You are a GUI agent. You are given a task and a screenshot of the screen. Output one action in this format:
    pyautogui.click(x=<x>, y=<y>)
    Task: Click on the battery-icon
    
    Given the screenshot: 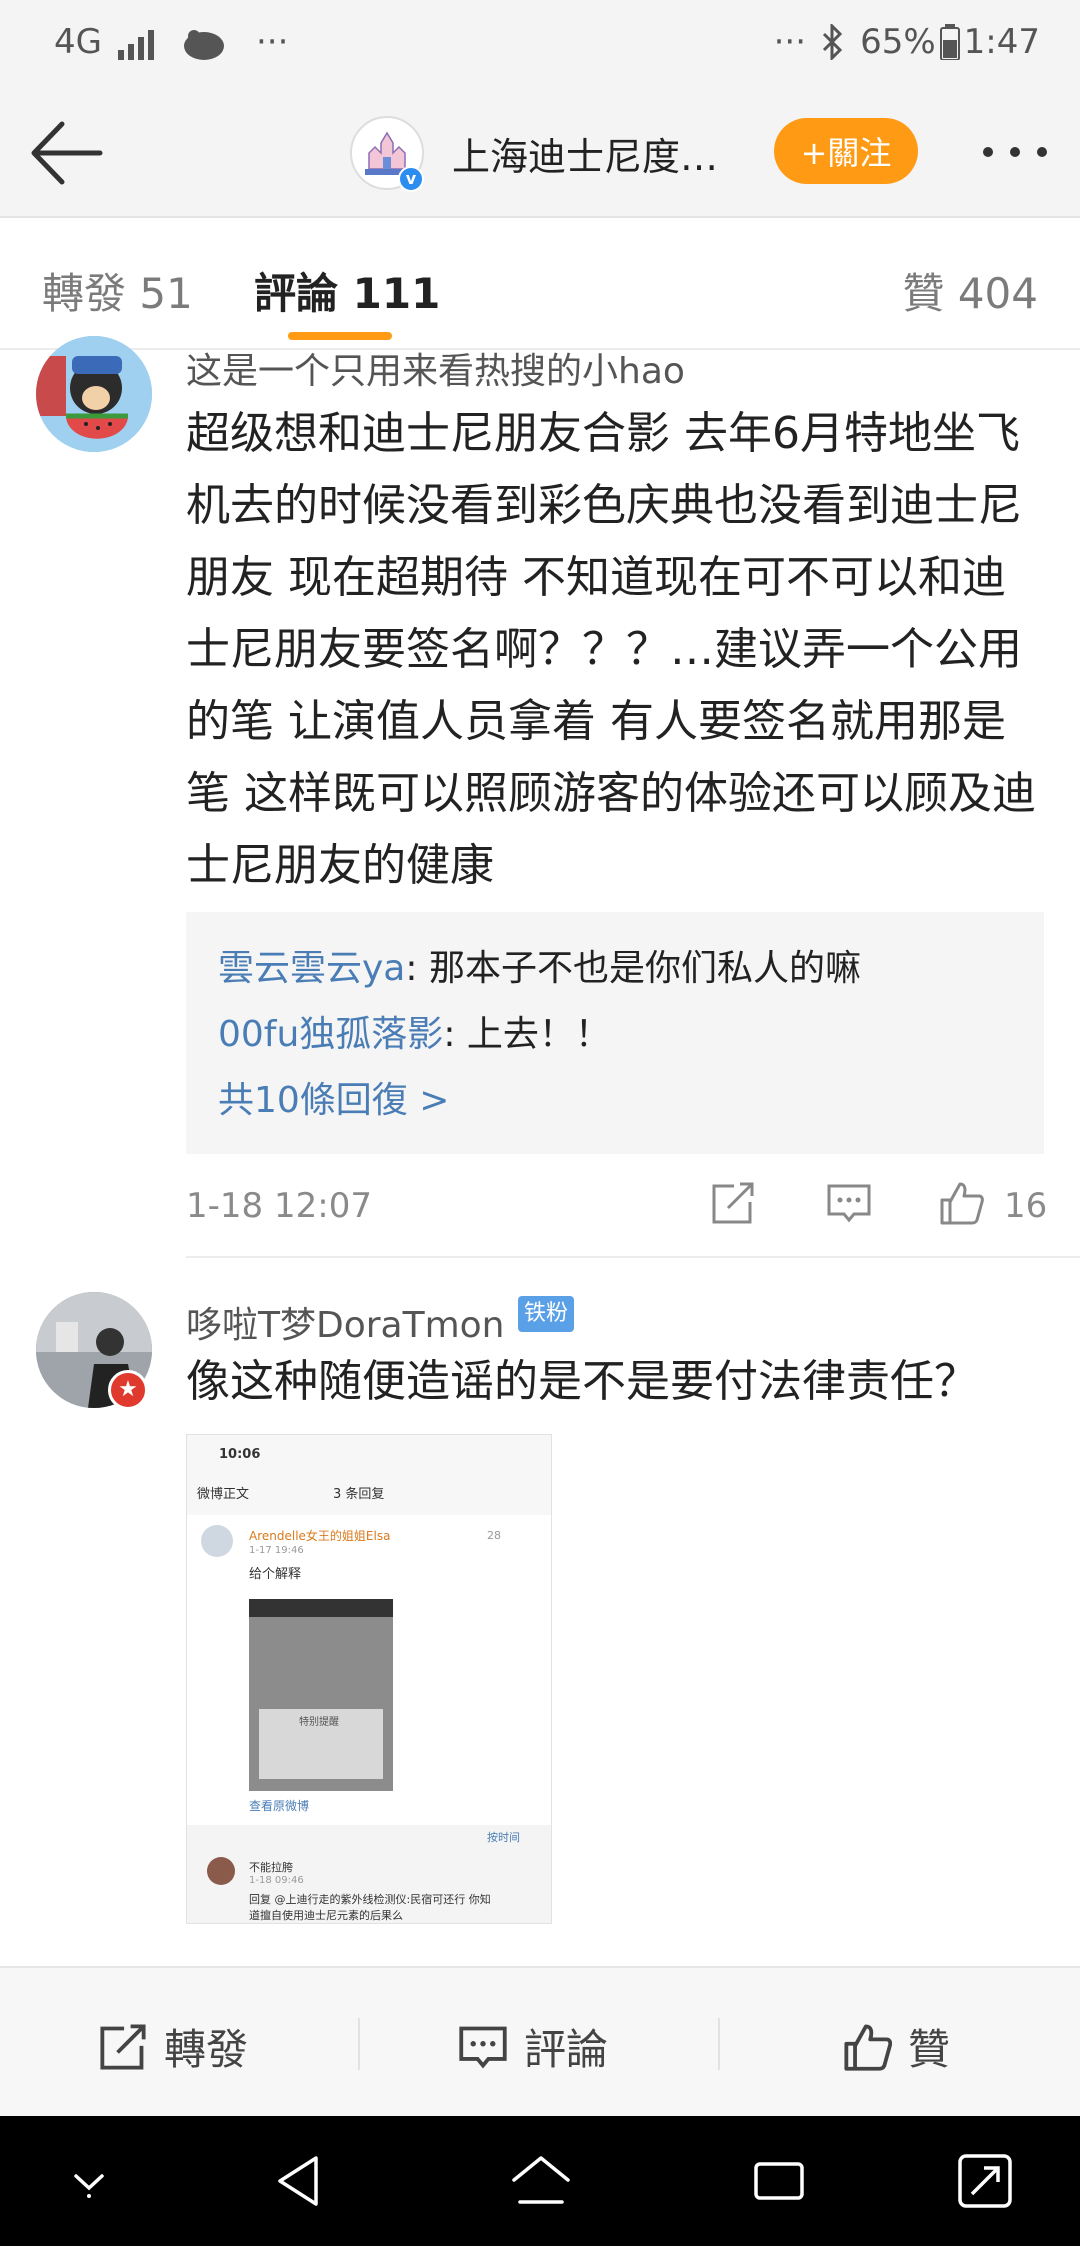 What is the action you would take?
    pyautogui.click(x=949, y=42)
    